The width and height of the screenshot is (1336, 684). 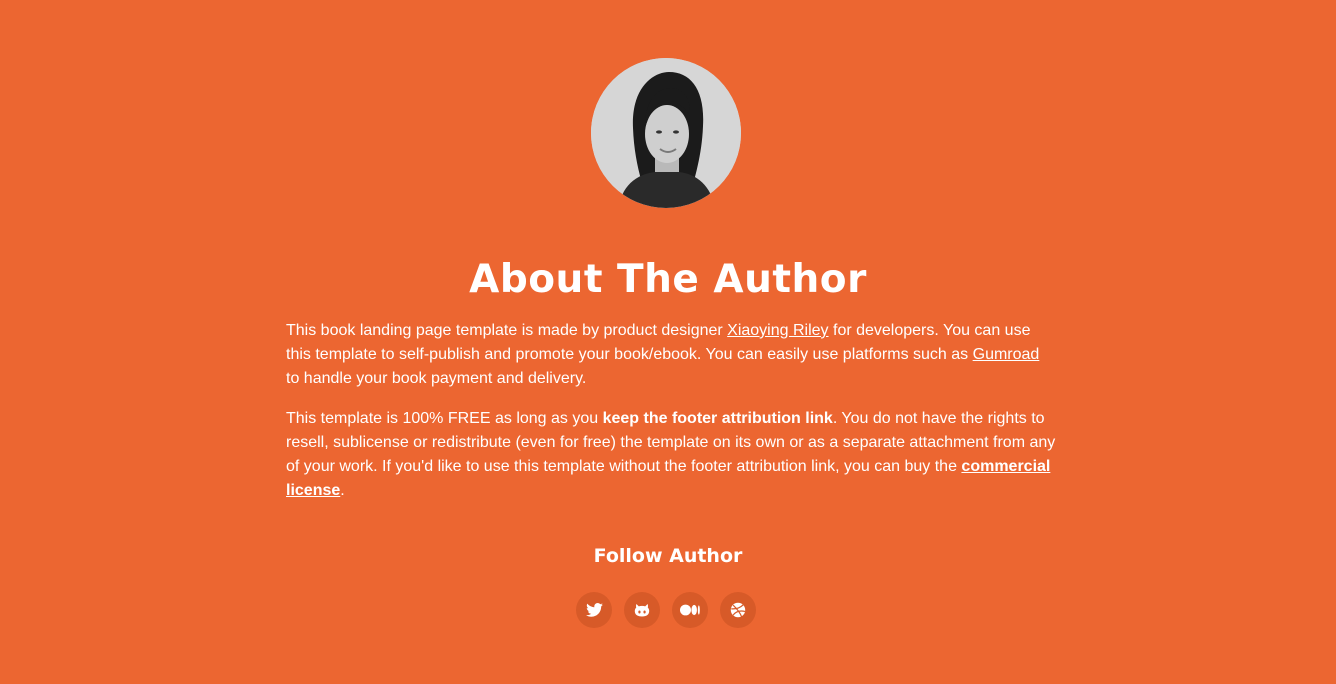 I want to click on github-button, so click(x=642, y=610).